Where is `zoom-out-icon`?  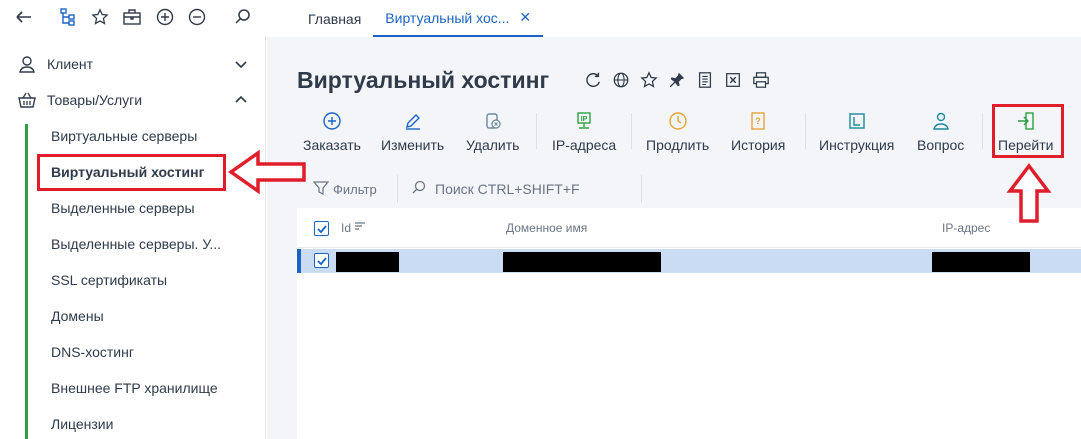
zoom-out-icon is located at coordinates (197, 17).